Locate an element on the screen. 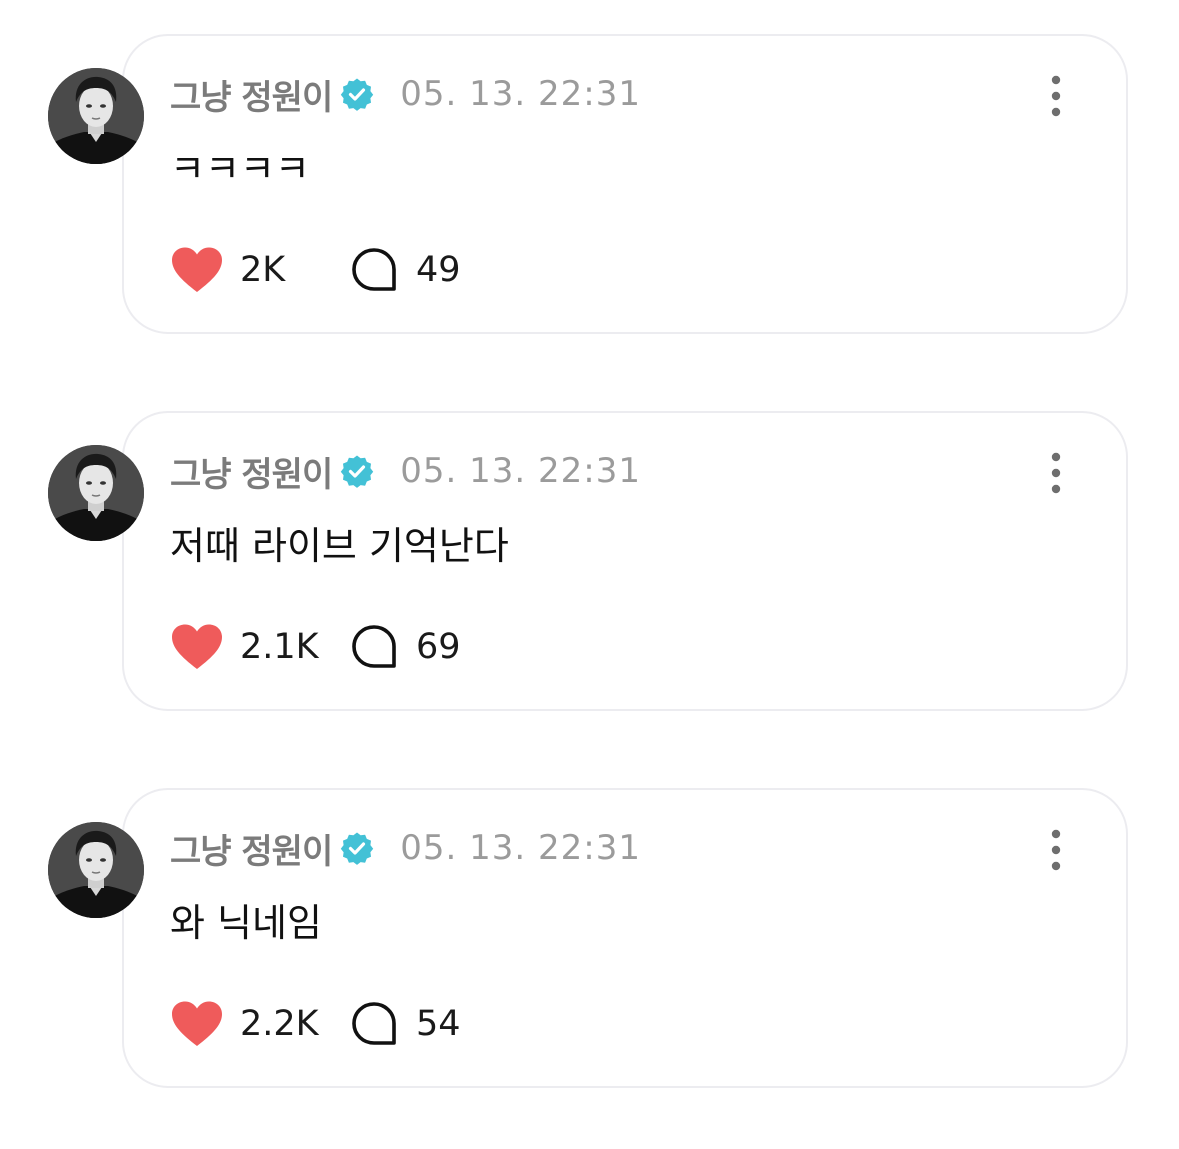  like-count: 2.2K is located at coordinates (279, 1024).